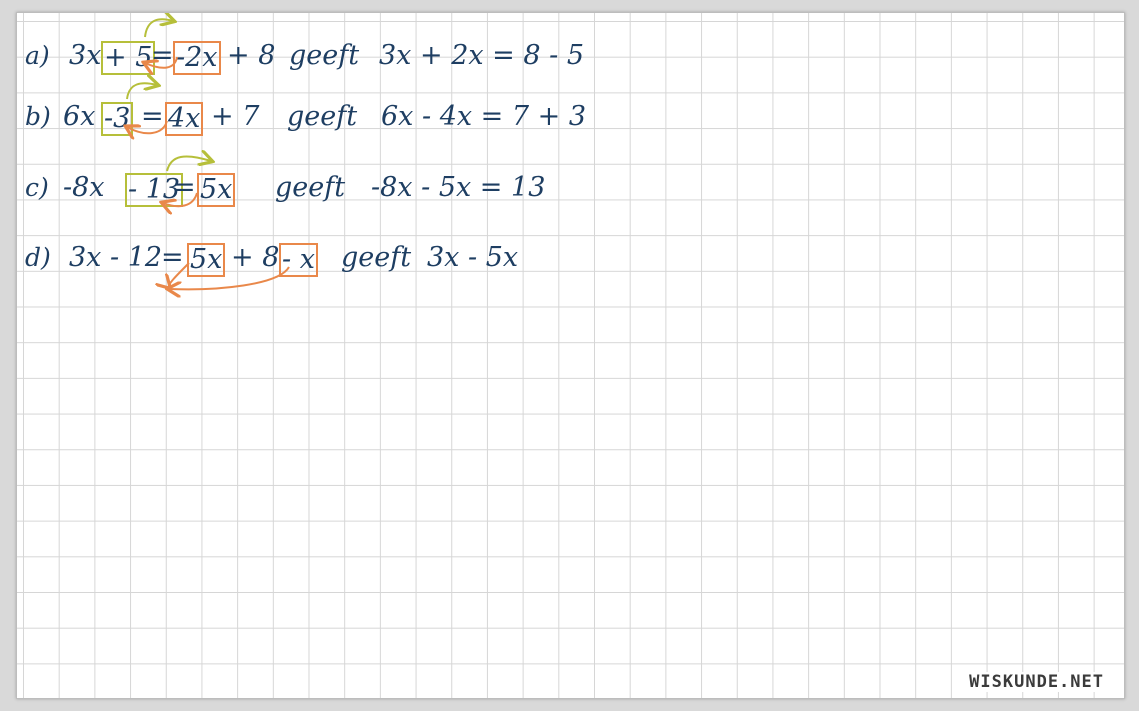 The height and width of the screenshot is (711, 1139). I want to click on rhs-rest: + 8, so click(251, 55).